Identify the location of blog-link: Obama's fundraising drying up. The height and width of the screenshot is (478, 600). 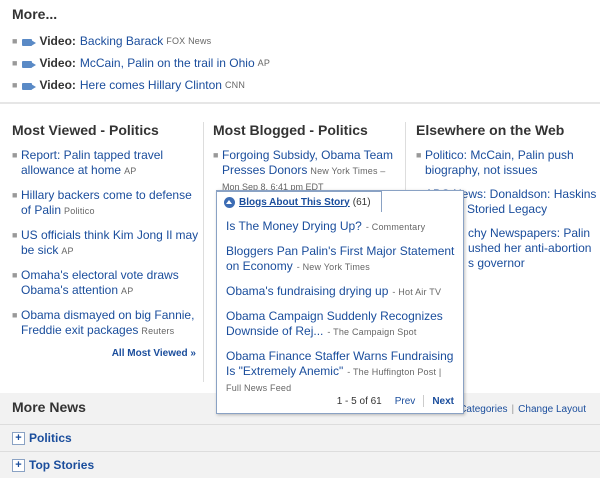
(307, 291).